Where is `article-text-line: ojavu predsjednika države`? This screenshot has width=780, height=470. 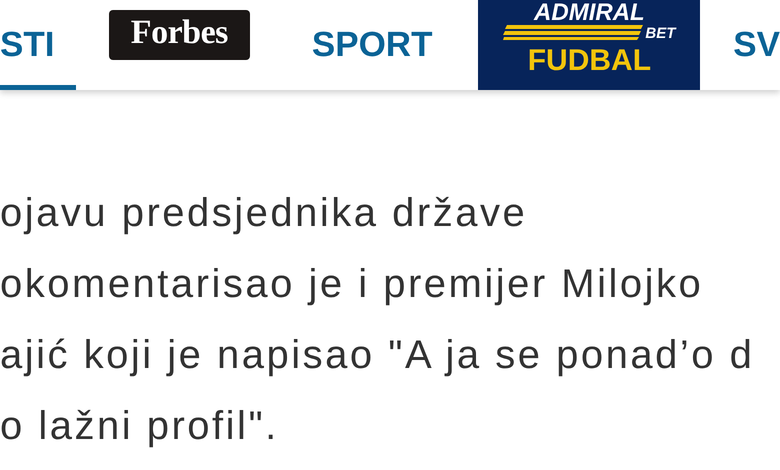 article-text-line: ojavu predsjednika države is located at coordinates (264, 213).